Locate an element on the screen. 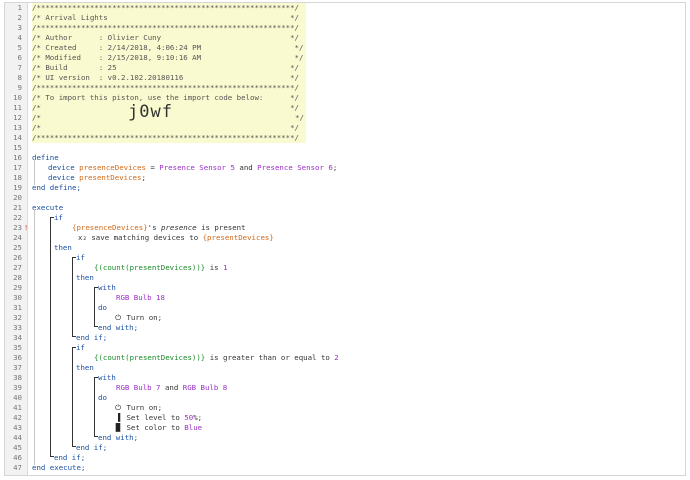 Image resolution: width=690 pixels, height=480 pixels. line-number: 16 is located at coordinates (17, 157).